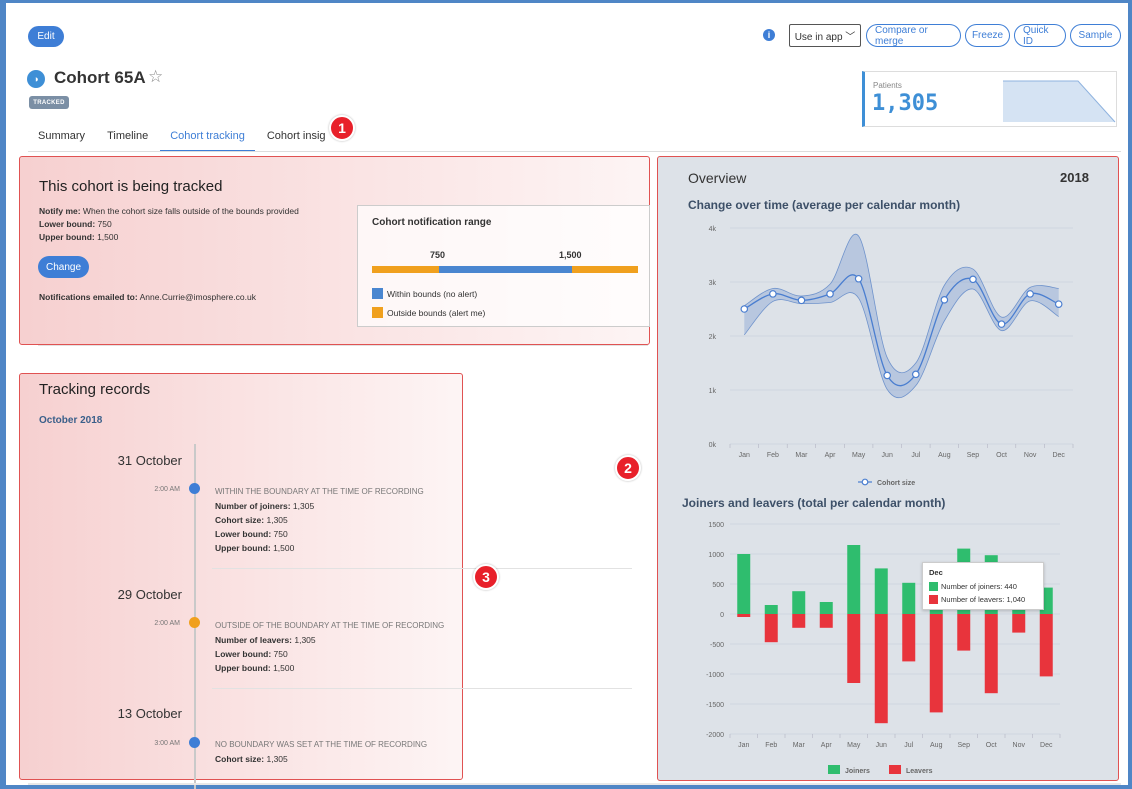 Image resolution: width=1132 pixels, height=789 pixels. What do you see at coordinates (438, 255) in the screenshot?
I see `range-low-value: 750` at bounding box center [438, 255].